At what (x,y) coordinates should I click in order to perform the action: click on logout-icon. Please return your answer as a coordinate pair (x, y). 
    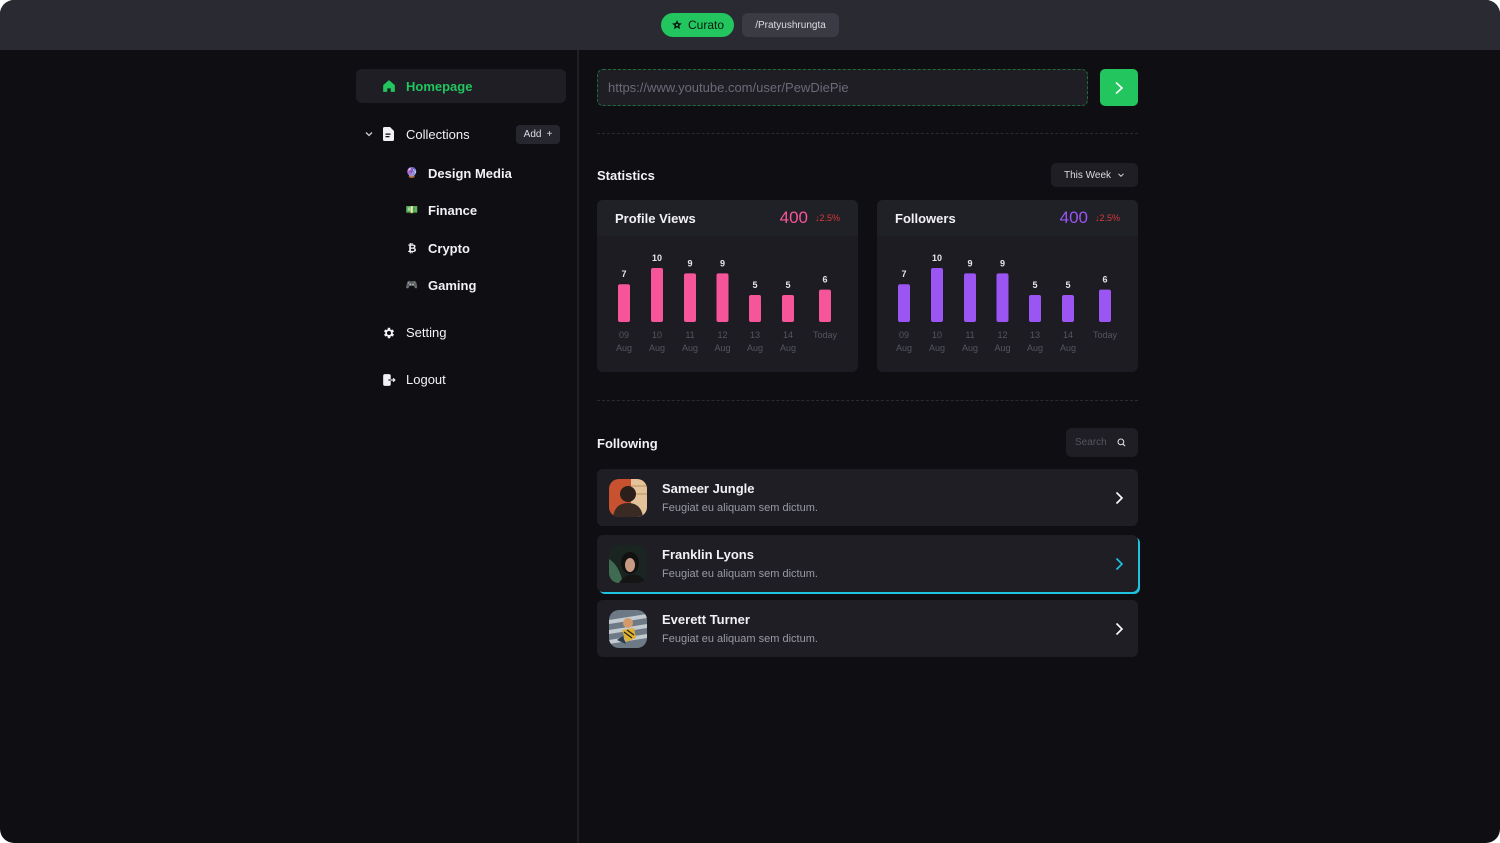
    Looking at the image, I should click on (389, 379).